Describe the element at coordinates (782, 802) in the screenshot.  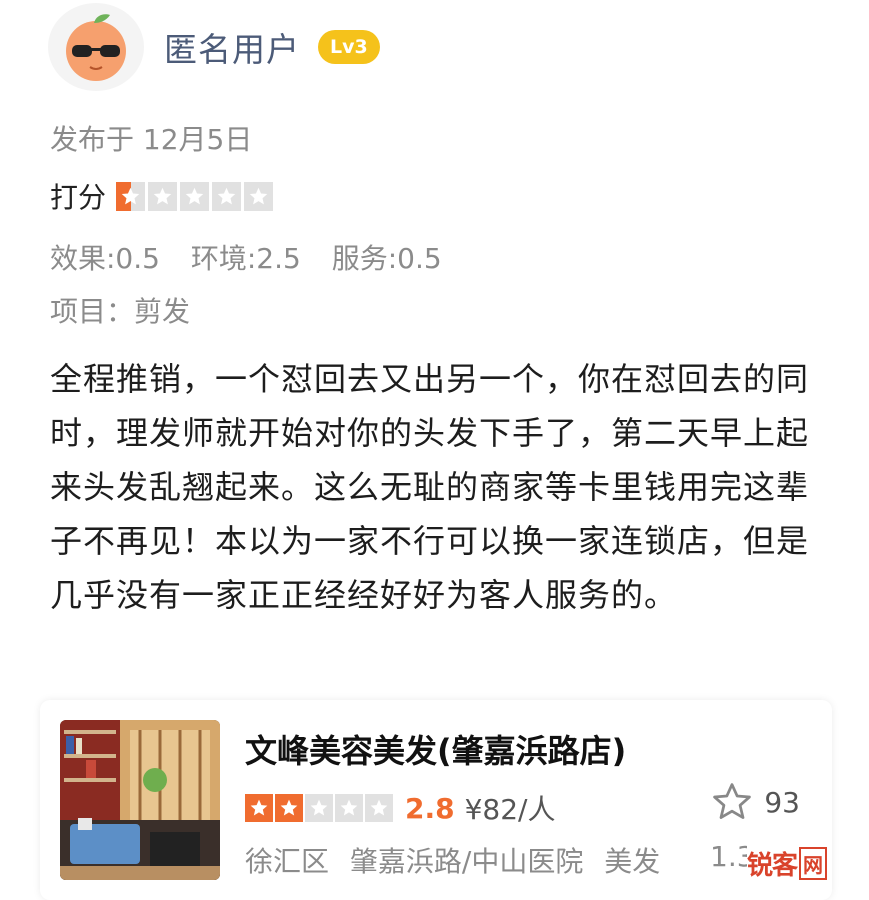
I see `favorite-count: 93` at that location.